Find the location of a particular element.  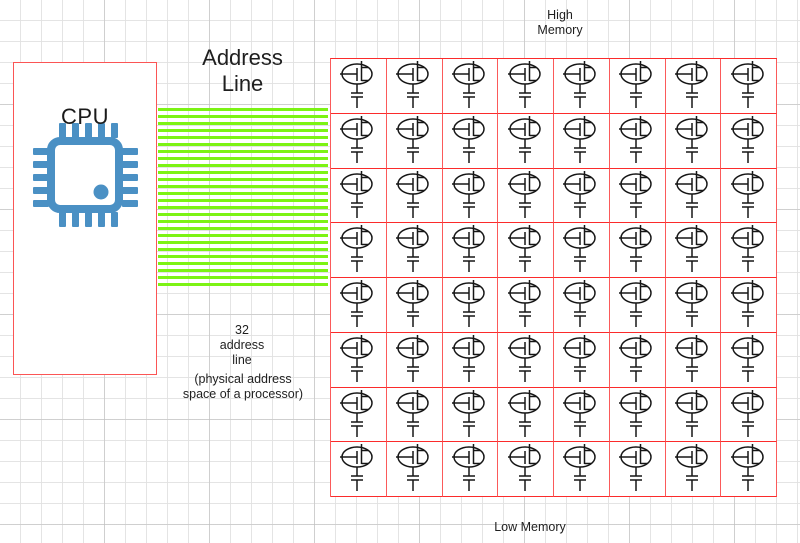

low-memory-label: Low Memory is located at coordinates (530, 527).